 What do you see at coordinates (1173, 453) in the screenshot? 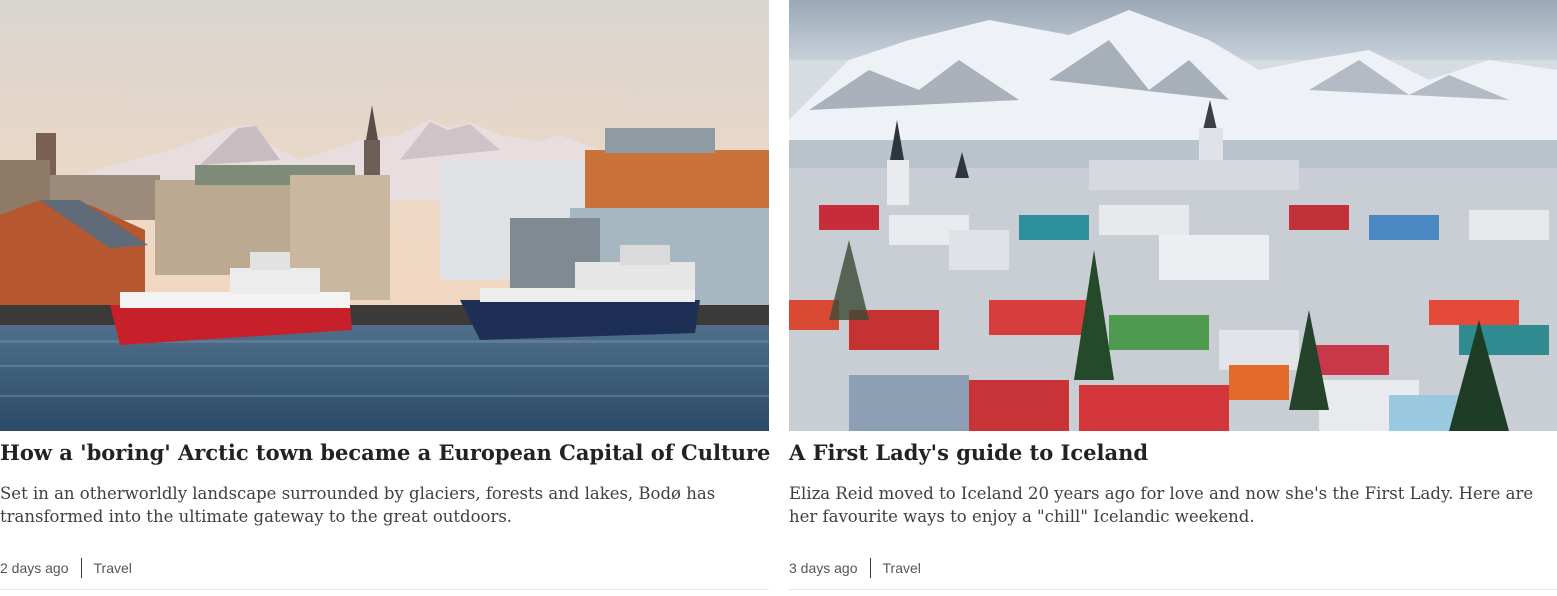
I see `story-headline: A First Lady's guide to Iceland` at bounding box center [1173, 453].